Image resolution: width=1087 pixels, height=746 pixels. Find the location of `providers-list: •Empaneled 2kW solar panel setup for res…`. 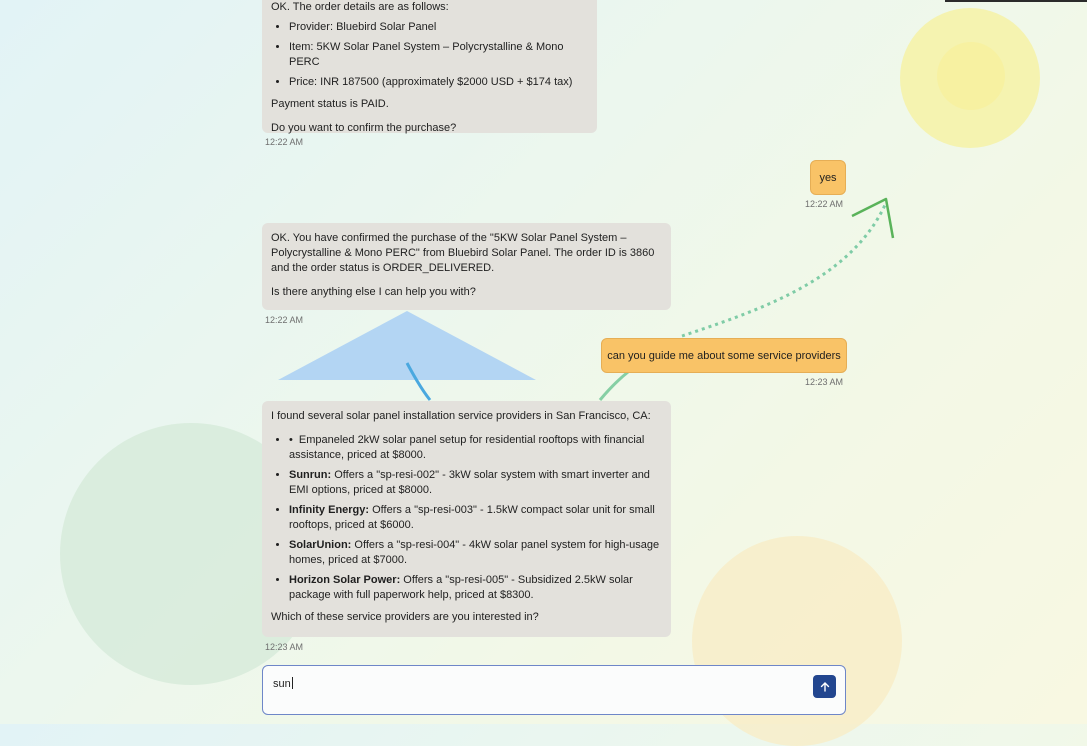

providers-list: •Empaneled 2kW solar panel setup for res… is located at coordinates (466, 518).